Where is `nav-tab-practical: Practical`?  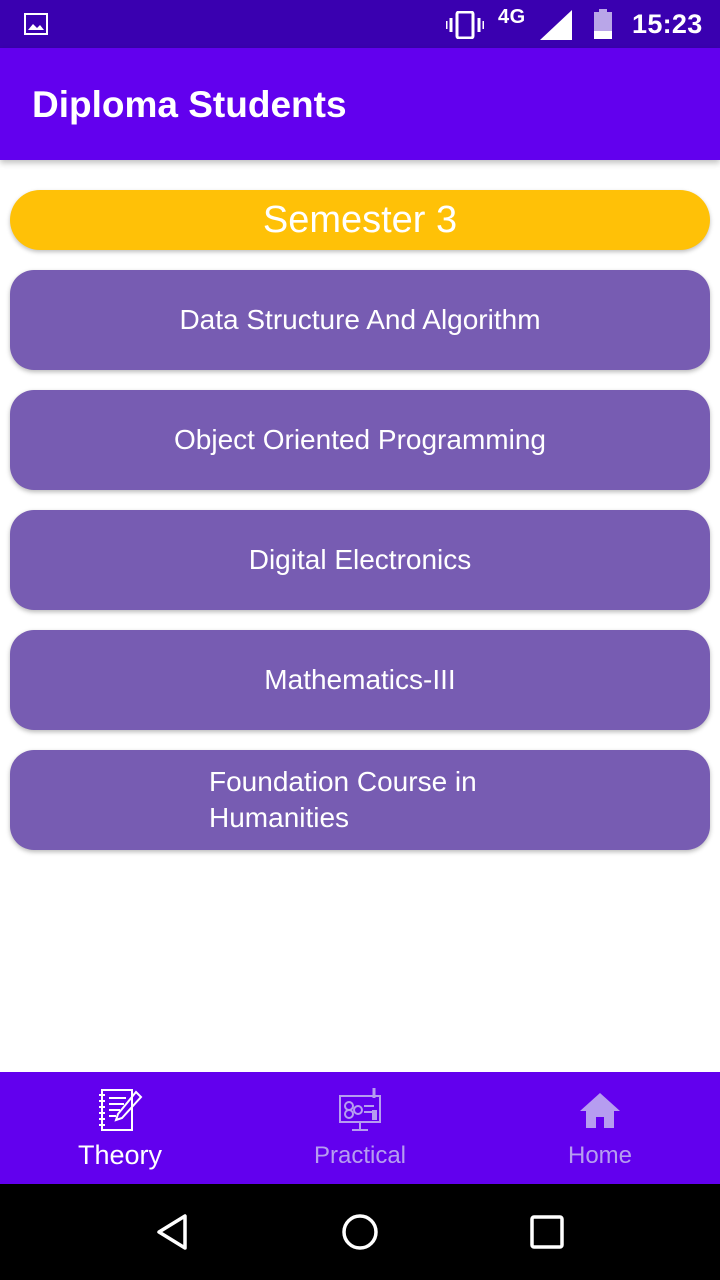
nav-tab-practical: Practical is located at coordinates (360, 1128).